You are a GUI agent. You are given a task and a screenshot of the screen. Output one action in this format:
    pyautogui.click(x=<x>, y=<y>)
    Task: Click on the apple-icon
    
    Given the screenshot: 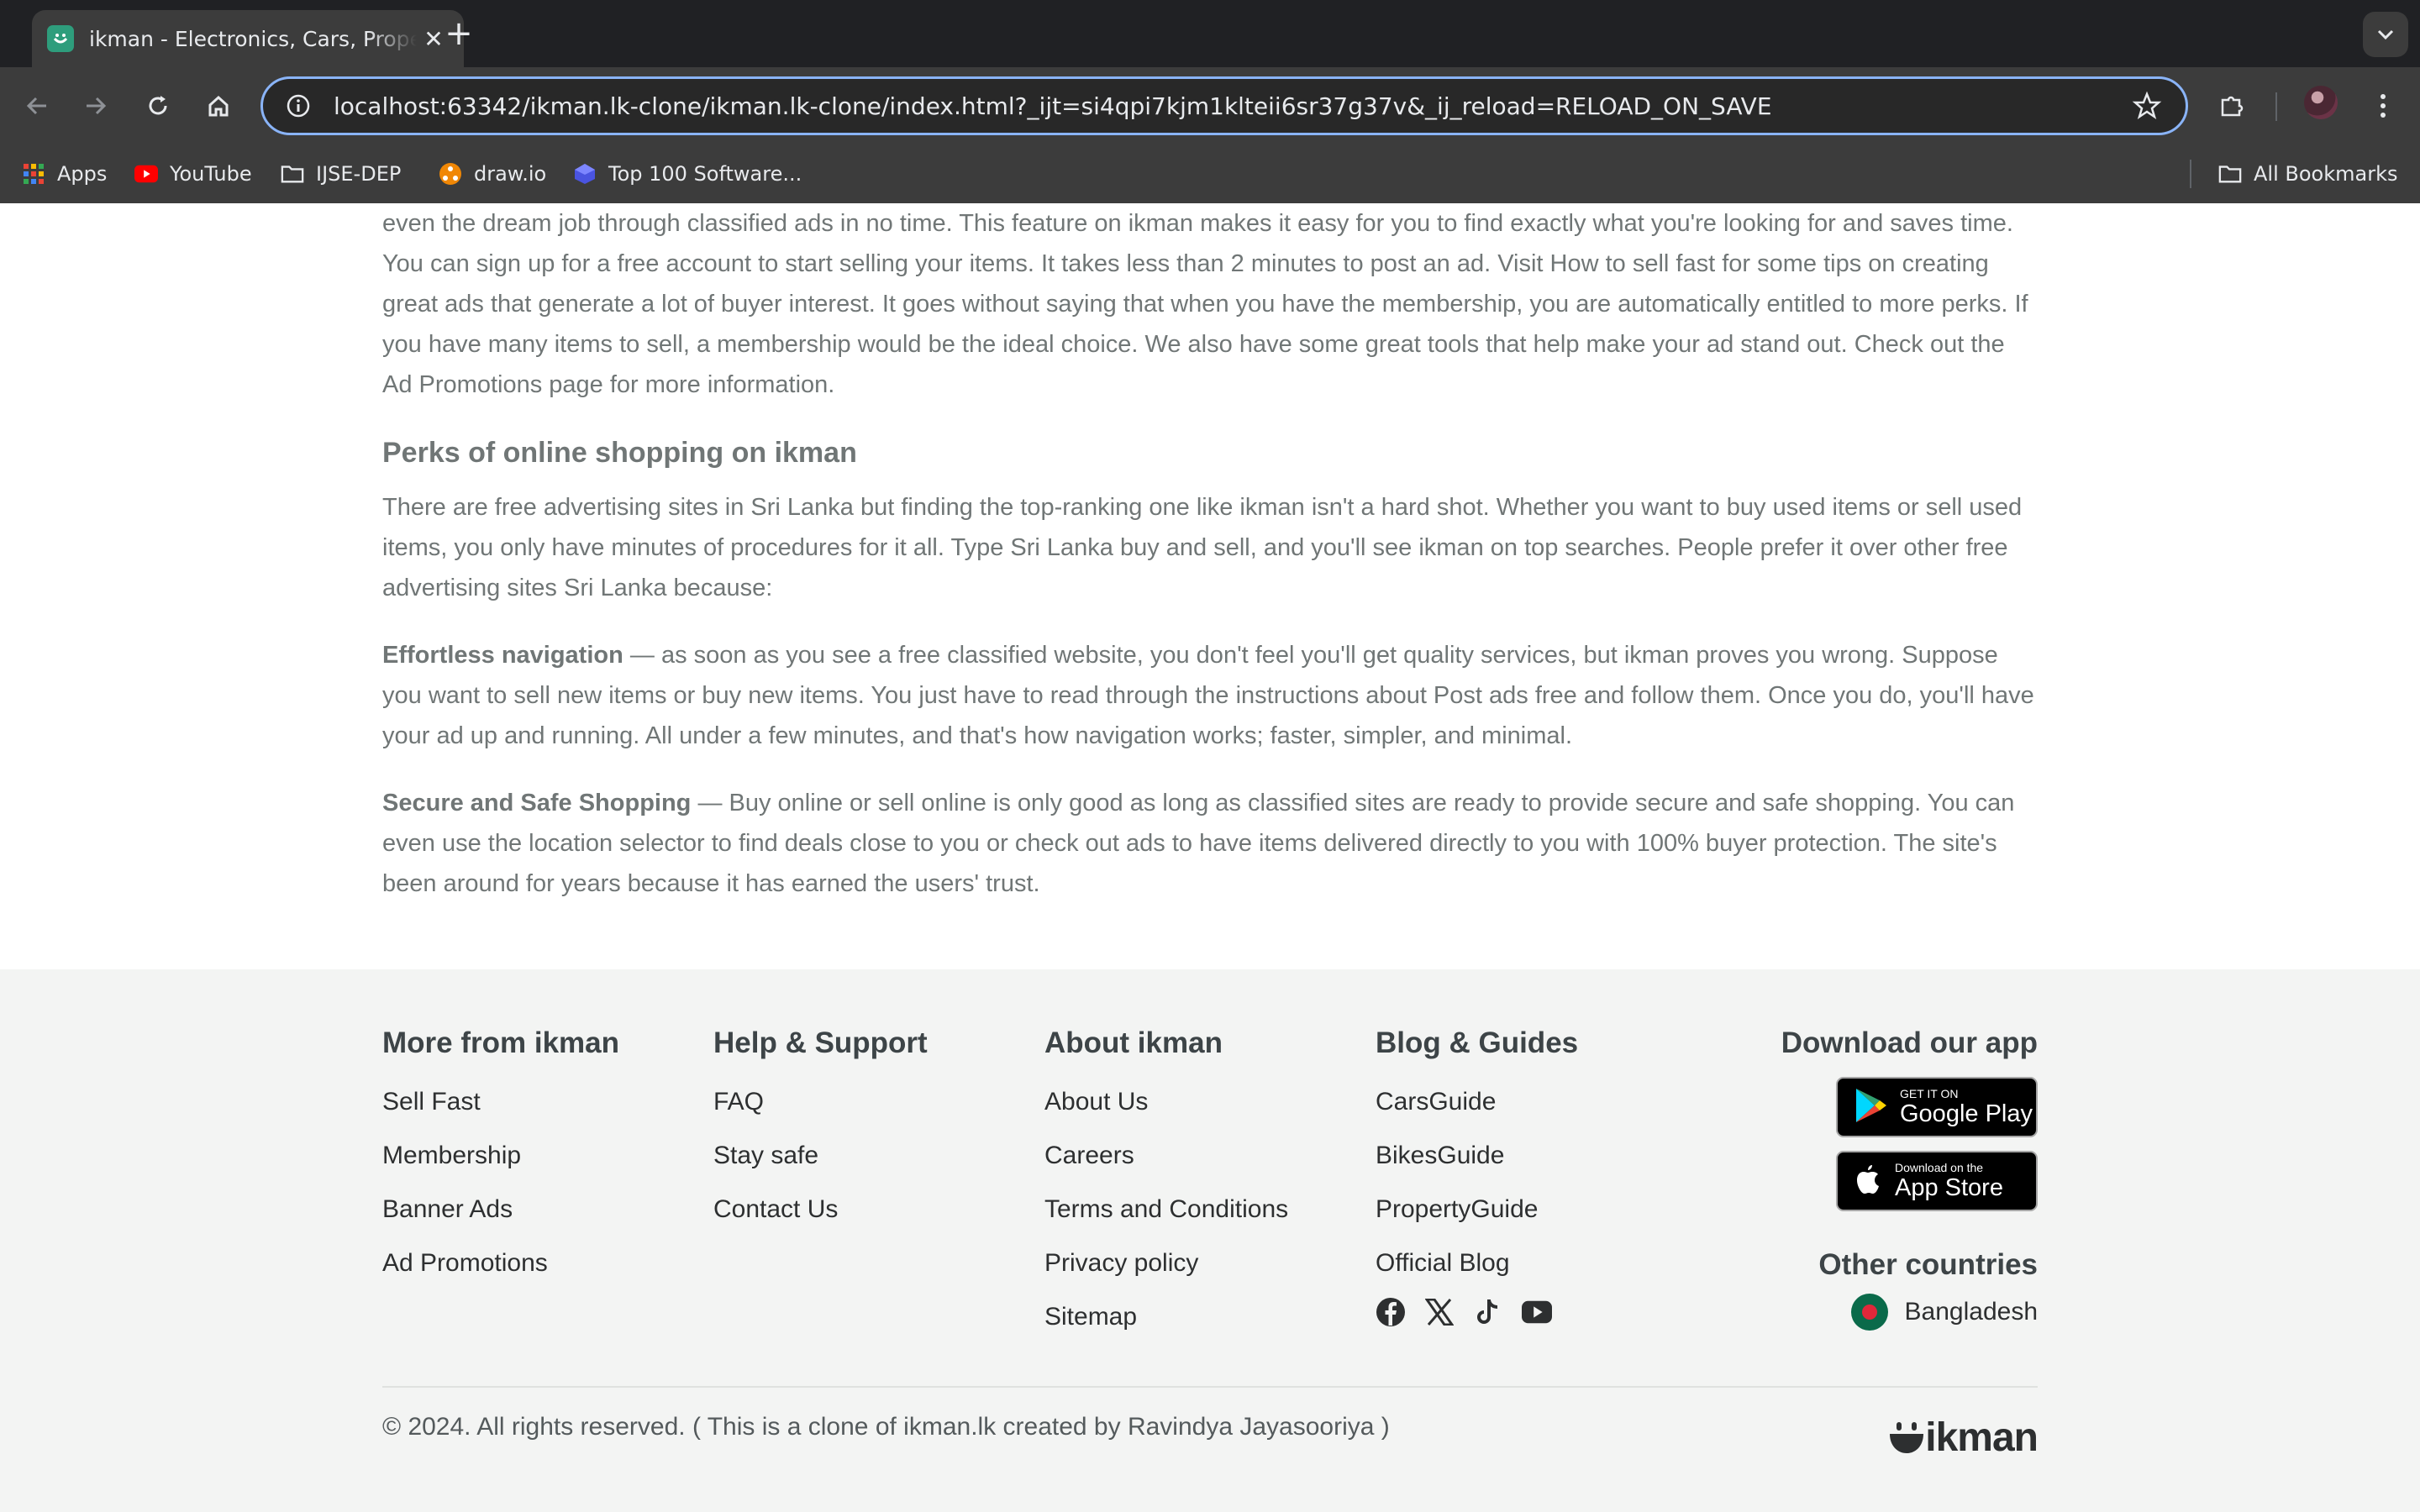 What is the action you would take?
    pyautogui.click(x=1868, y=1181)
    